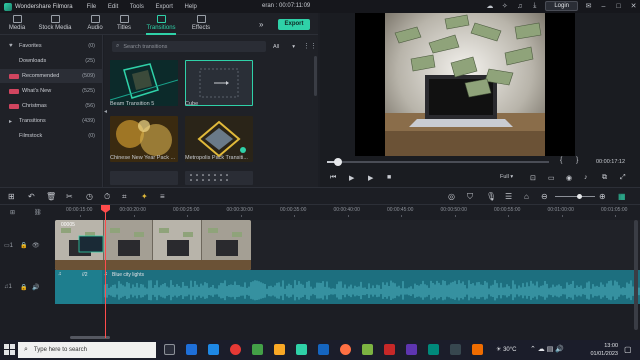 The width and height of the screenshot is (640, 360). What do you see at coordinates (164, 7) in the screenshot?
I see `menu-export: Export` at bounding box center [164, 7].